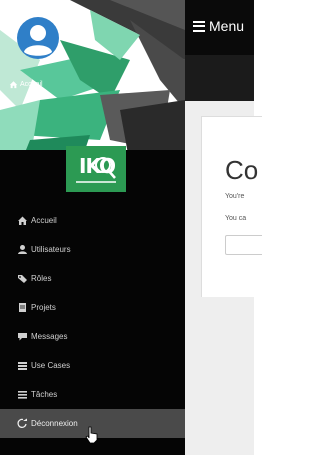  I want to click on sidebar-item-messages: Messages, so click(92, 336).